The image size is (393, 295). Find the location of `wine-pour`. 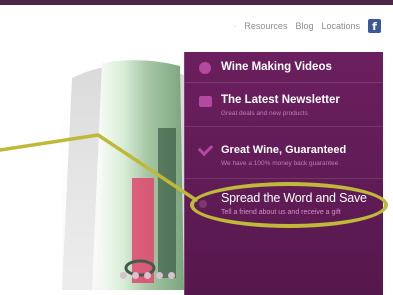

wine-pour is located at coordinates (143, 230).